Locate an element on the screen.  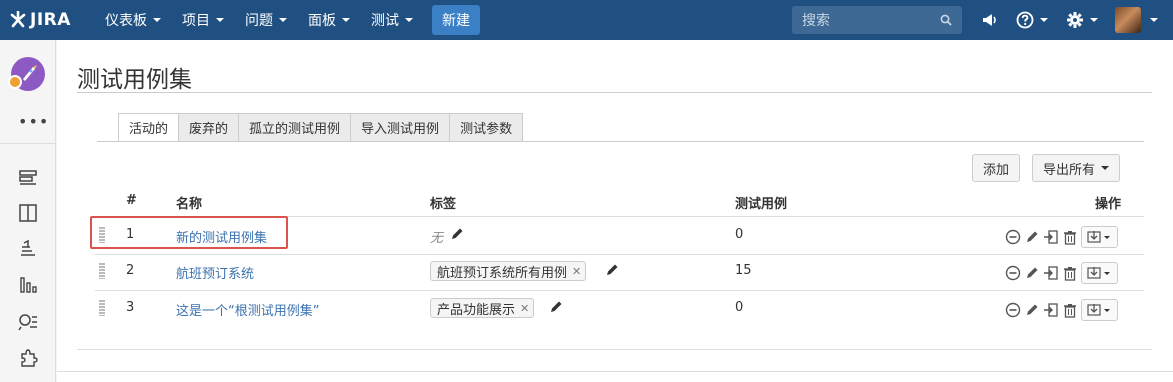
project-sidebar: ••• is located at coordinates (28, 211).